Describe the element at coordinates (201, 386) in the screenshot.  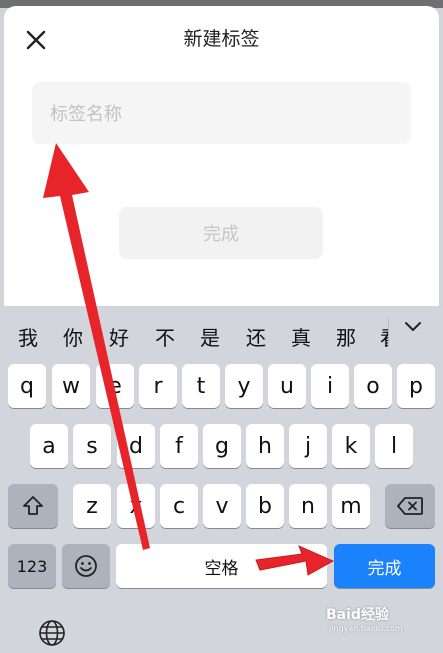
I see `key-t: t` at that location.